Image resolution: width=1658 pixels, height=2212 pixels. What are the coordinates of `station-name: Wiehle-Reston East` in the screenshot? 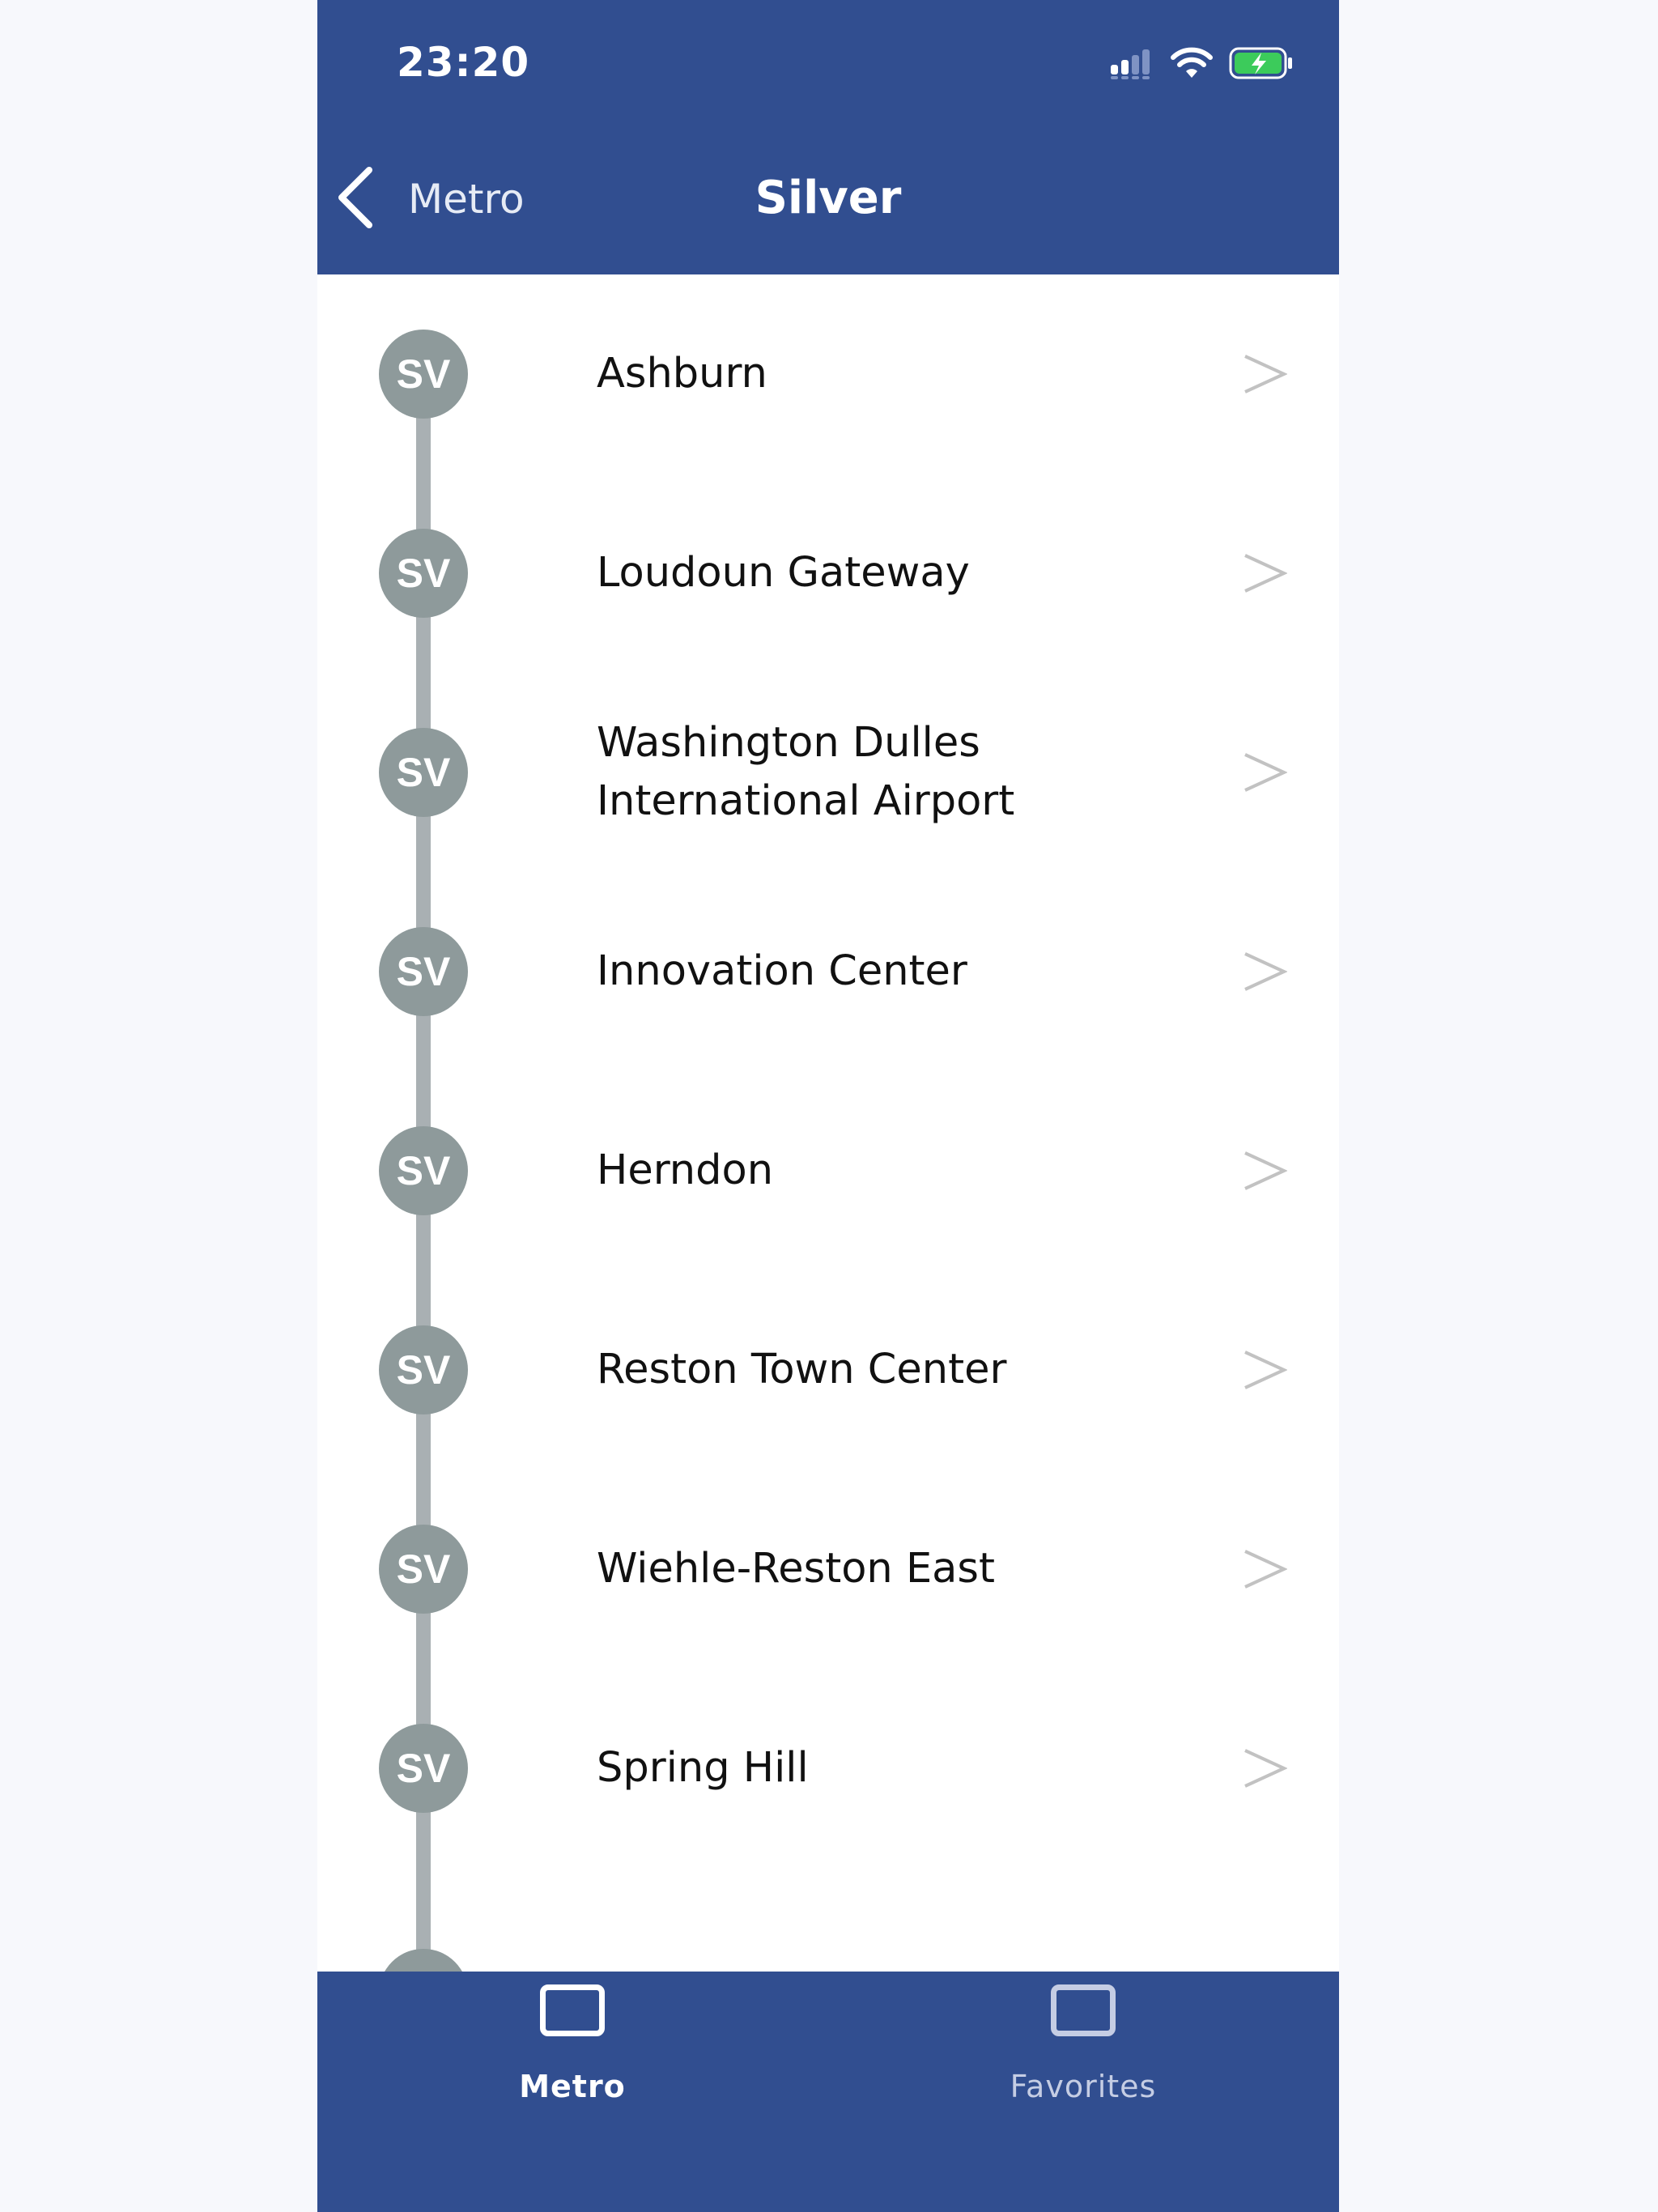 It's located at (796, 1569).